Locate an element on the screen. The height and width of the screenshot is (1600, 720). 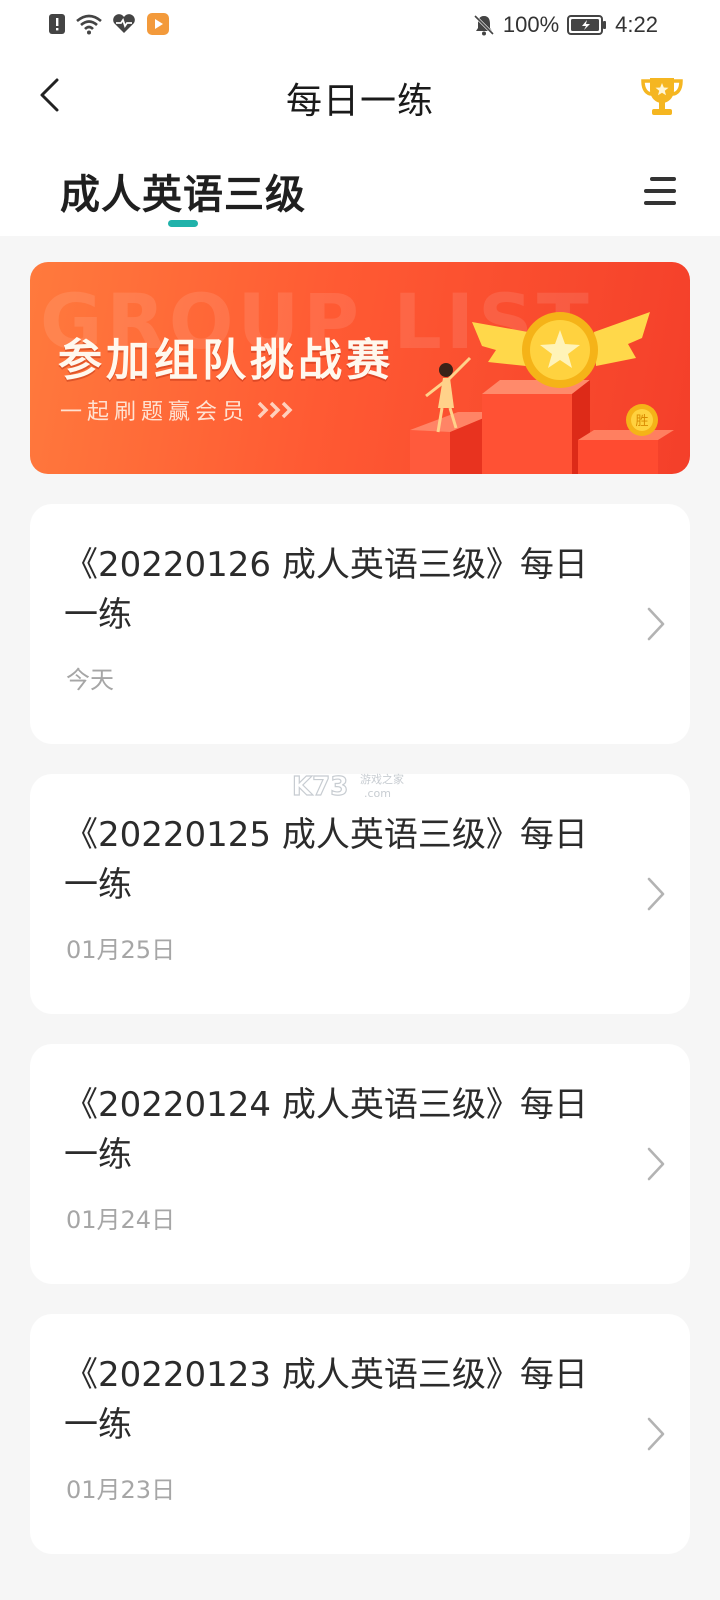
header-area: 100% 4:22 每日一练 成人英语三级 is located at coordinates (360, 118).